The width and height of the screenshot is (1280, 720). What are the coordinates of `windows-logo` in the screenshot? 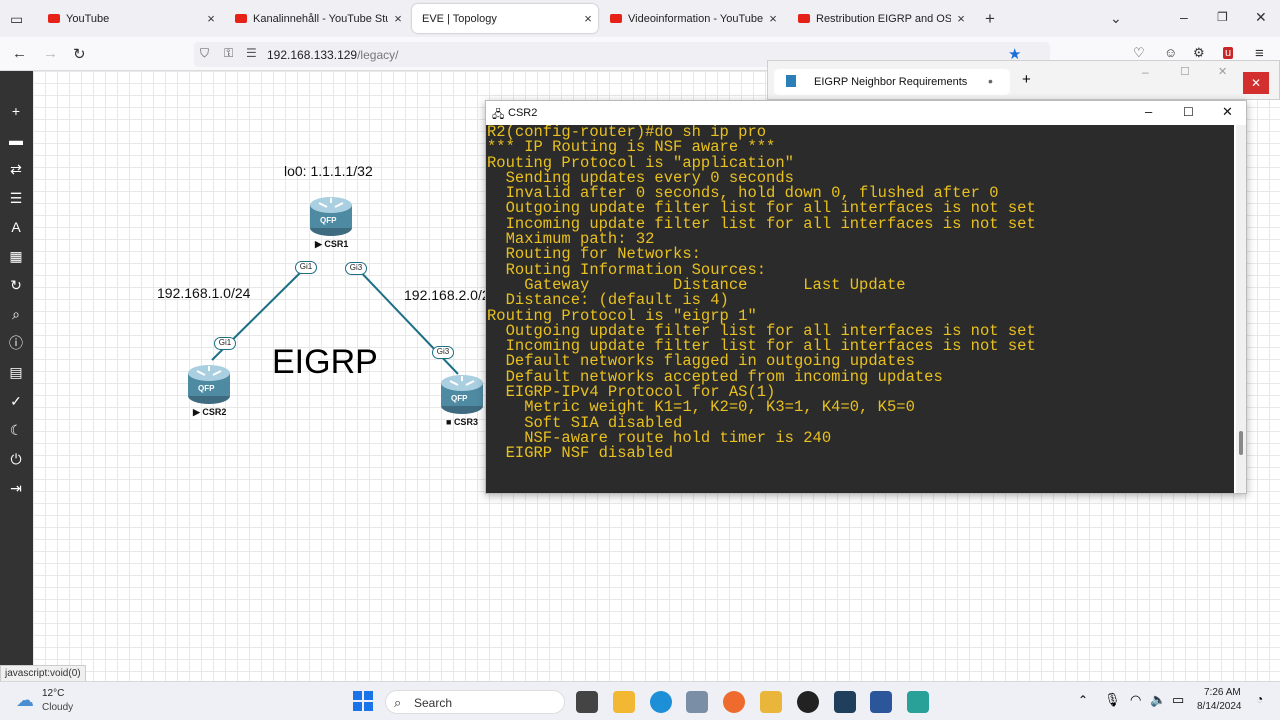 It's located at (363, 701).